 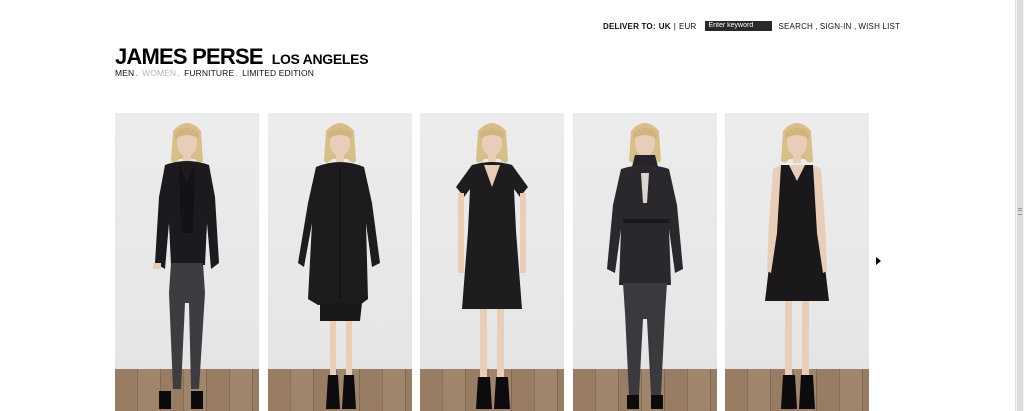 I want to click on currency-selector: EUR, so click(x=688, y=26).